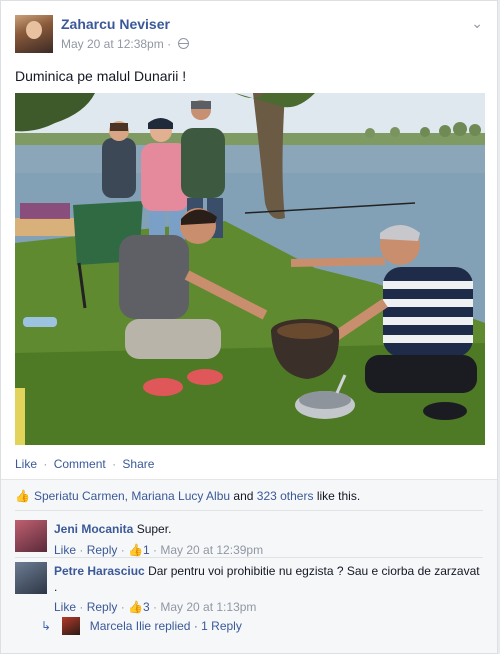 The height and width of the screenshot is (654, 500). What do you see at coordinates (34, 34) in the screenshot?
I see `author-avatar` at bounding box center [34, 34].